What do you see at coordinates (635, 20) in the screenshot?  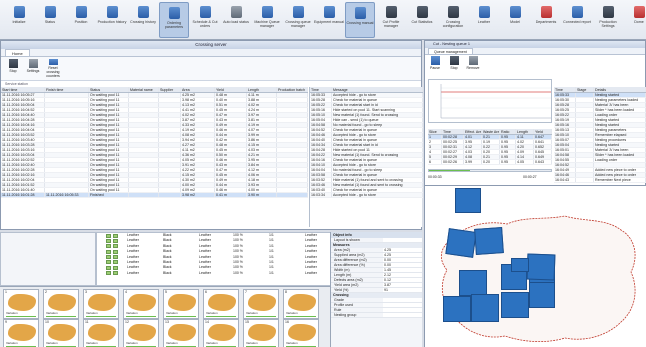 I see `ribbon-button: Dome` at bounding box center [635, 20].